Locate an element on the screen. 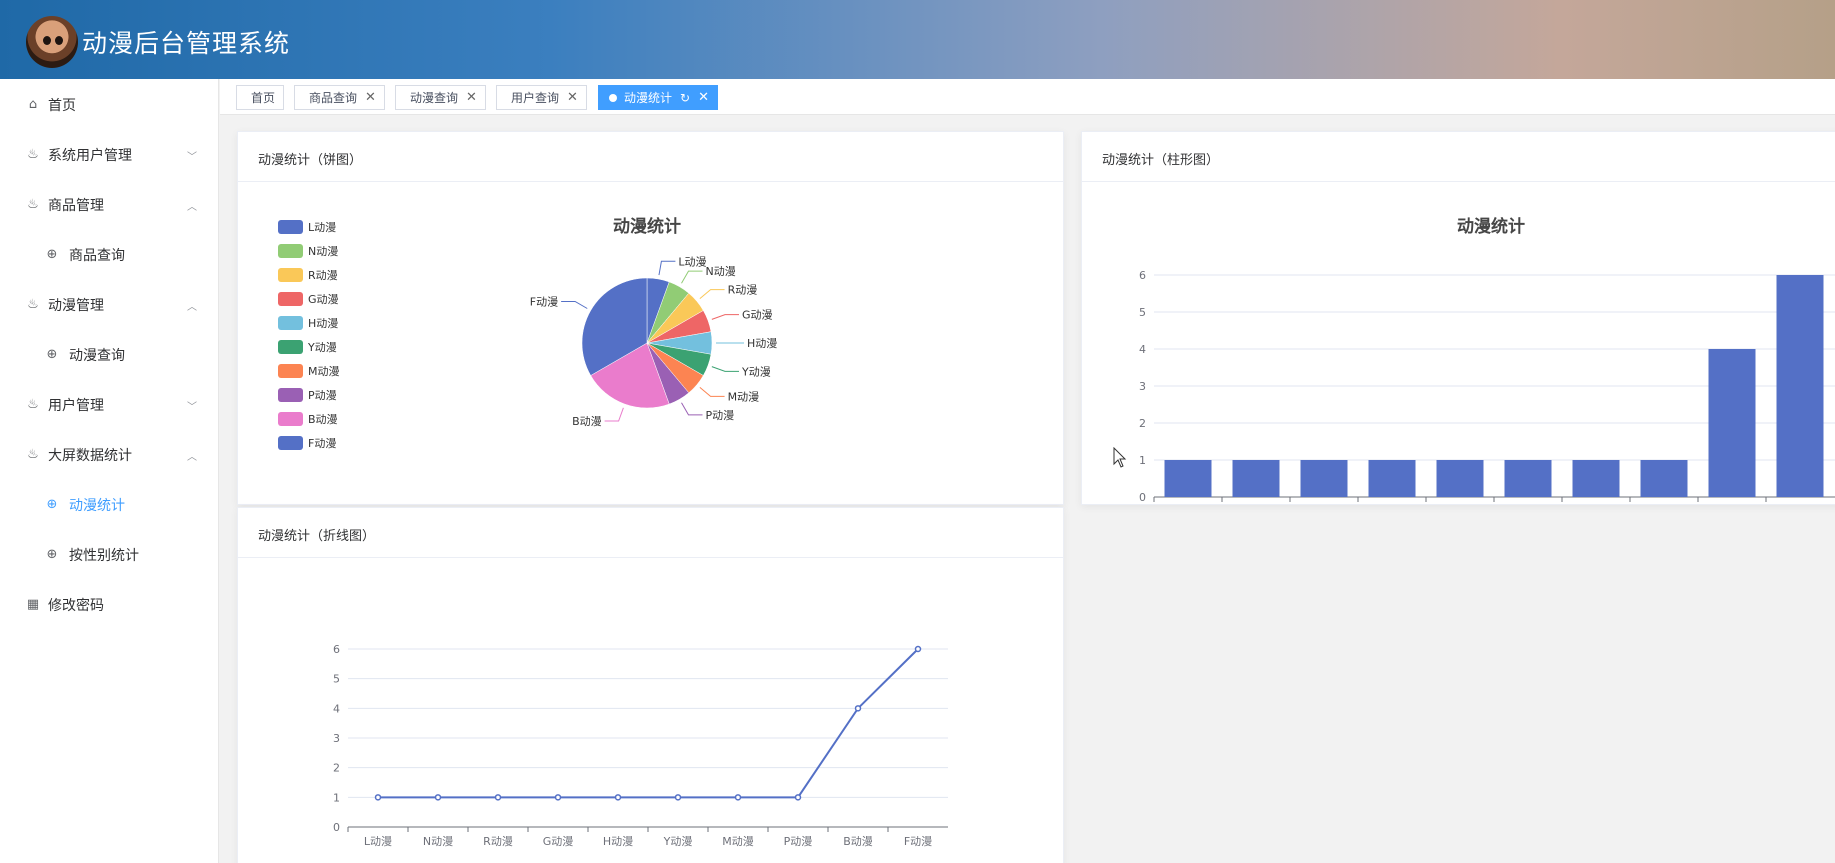 Image resolution: width=1835 pixels, height=863 pixels. pie-legend-label: L动漫 is located at coordinates (322, 227).